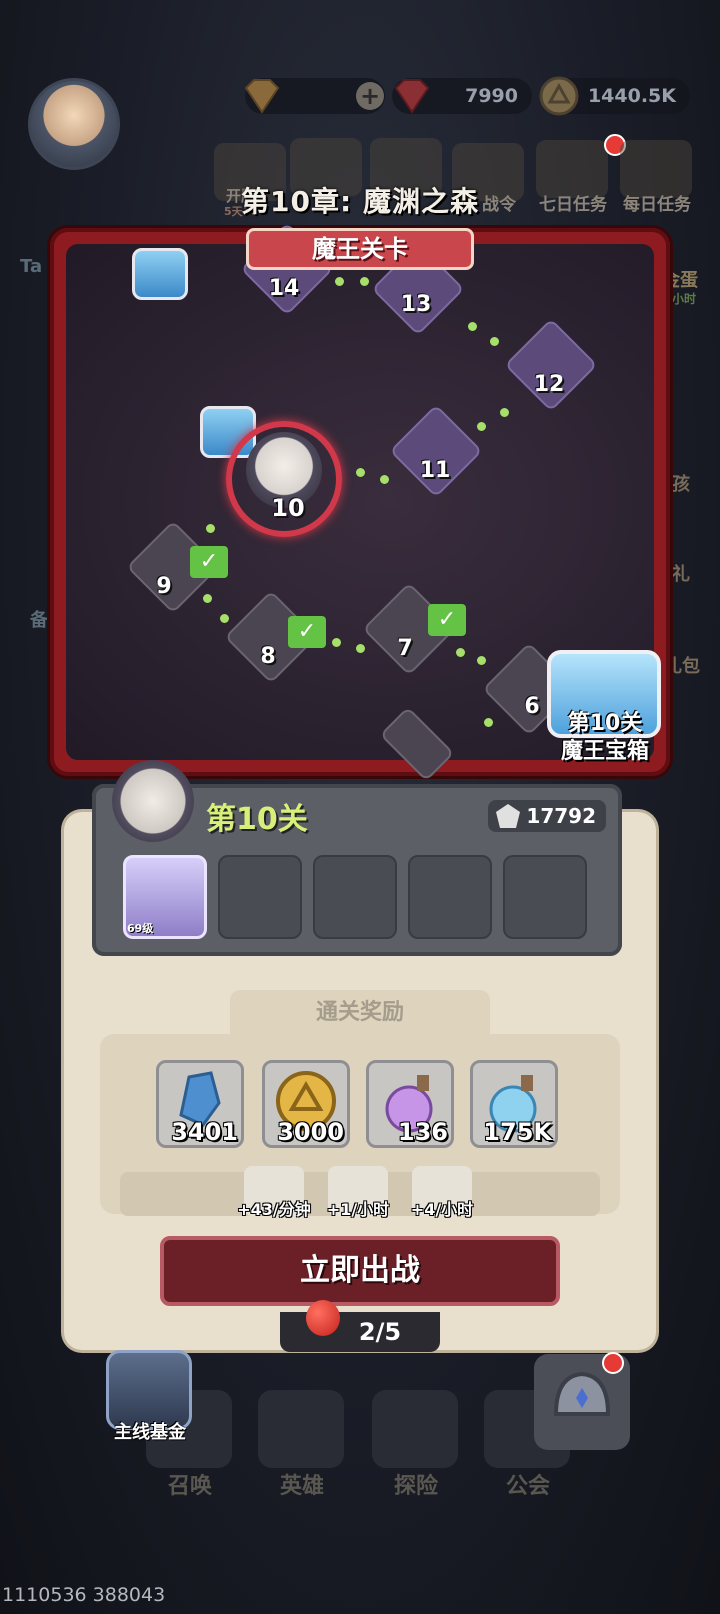 This screenshot has height=1614, width=720. Describe the element at coordinates (301, 1429) in the screenshot. I see `heroes-icon` at that location.